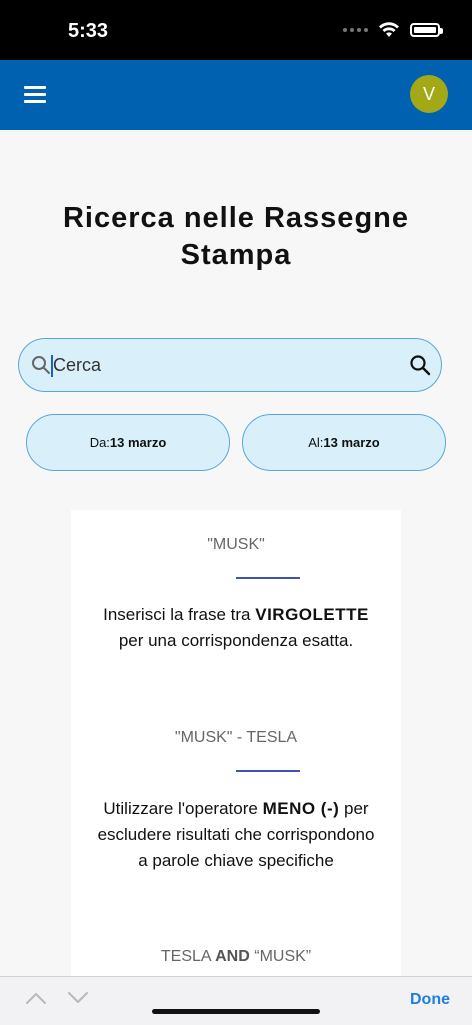 Image resolution: width=472 pixels, height=1025 pixels. What do you see at coordinates (78, 998) in the screenshot?
I see `chevron-down-icon` at bounding box center [78, 998].